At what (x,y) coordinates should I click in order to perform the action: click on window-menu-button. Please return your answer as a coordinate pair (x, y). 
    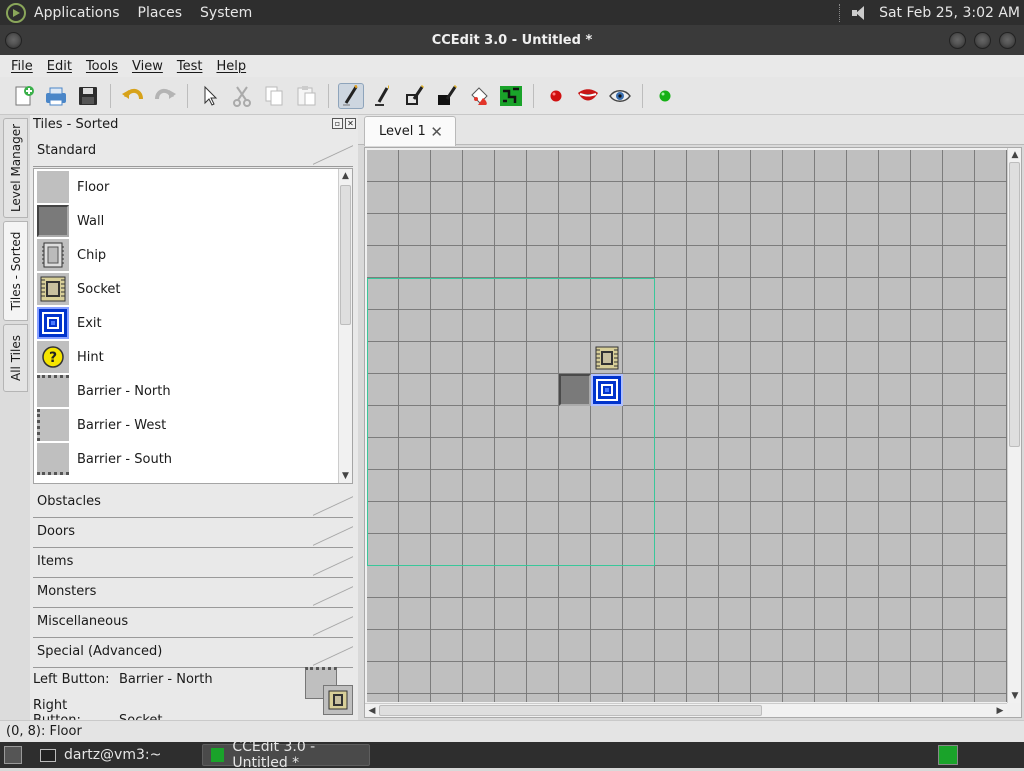
    Looking at the image, I should click on (13, 40).